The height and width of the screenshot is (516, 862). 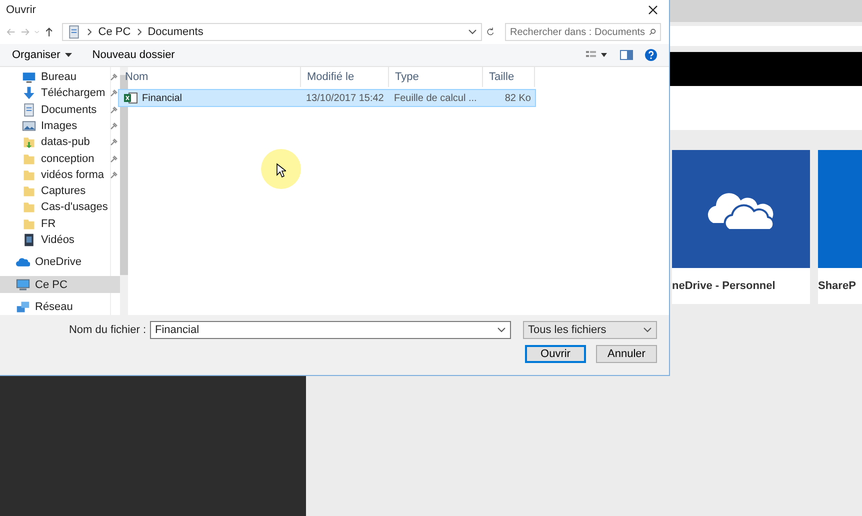 I want to click on sidebar-item: FR, so click(x=60, y=224).